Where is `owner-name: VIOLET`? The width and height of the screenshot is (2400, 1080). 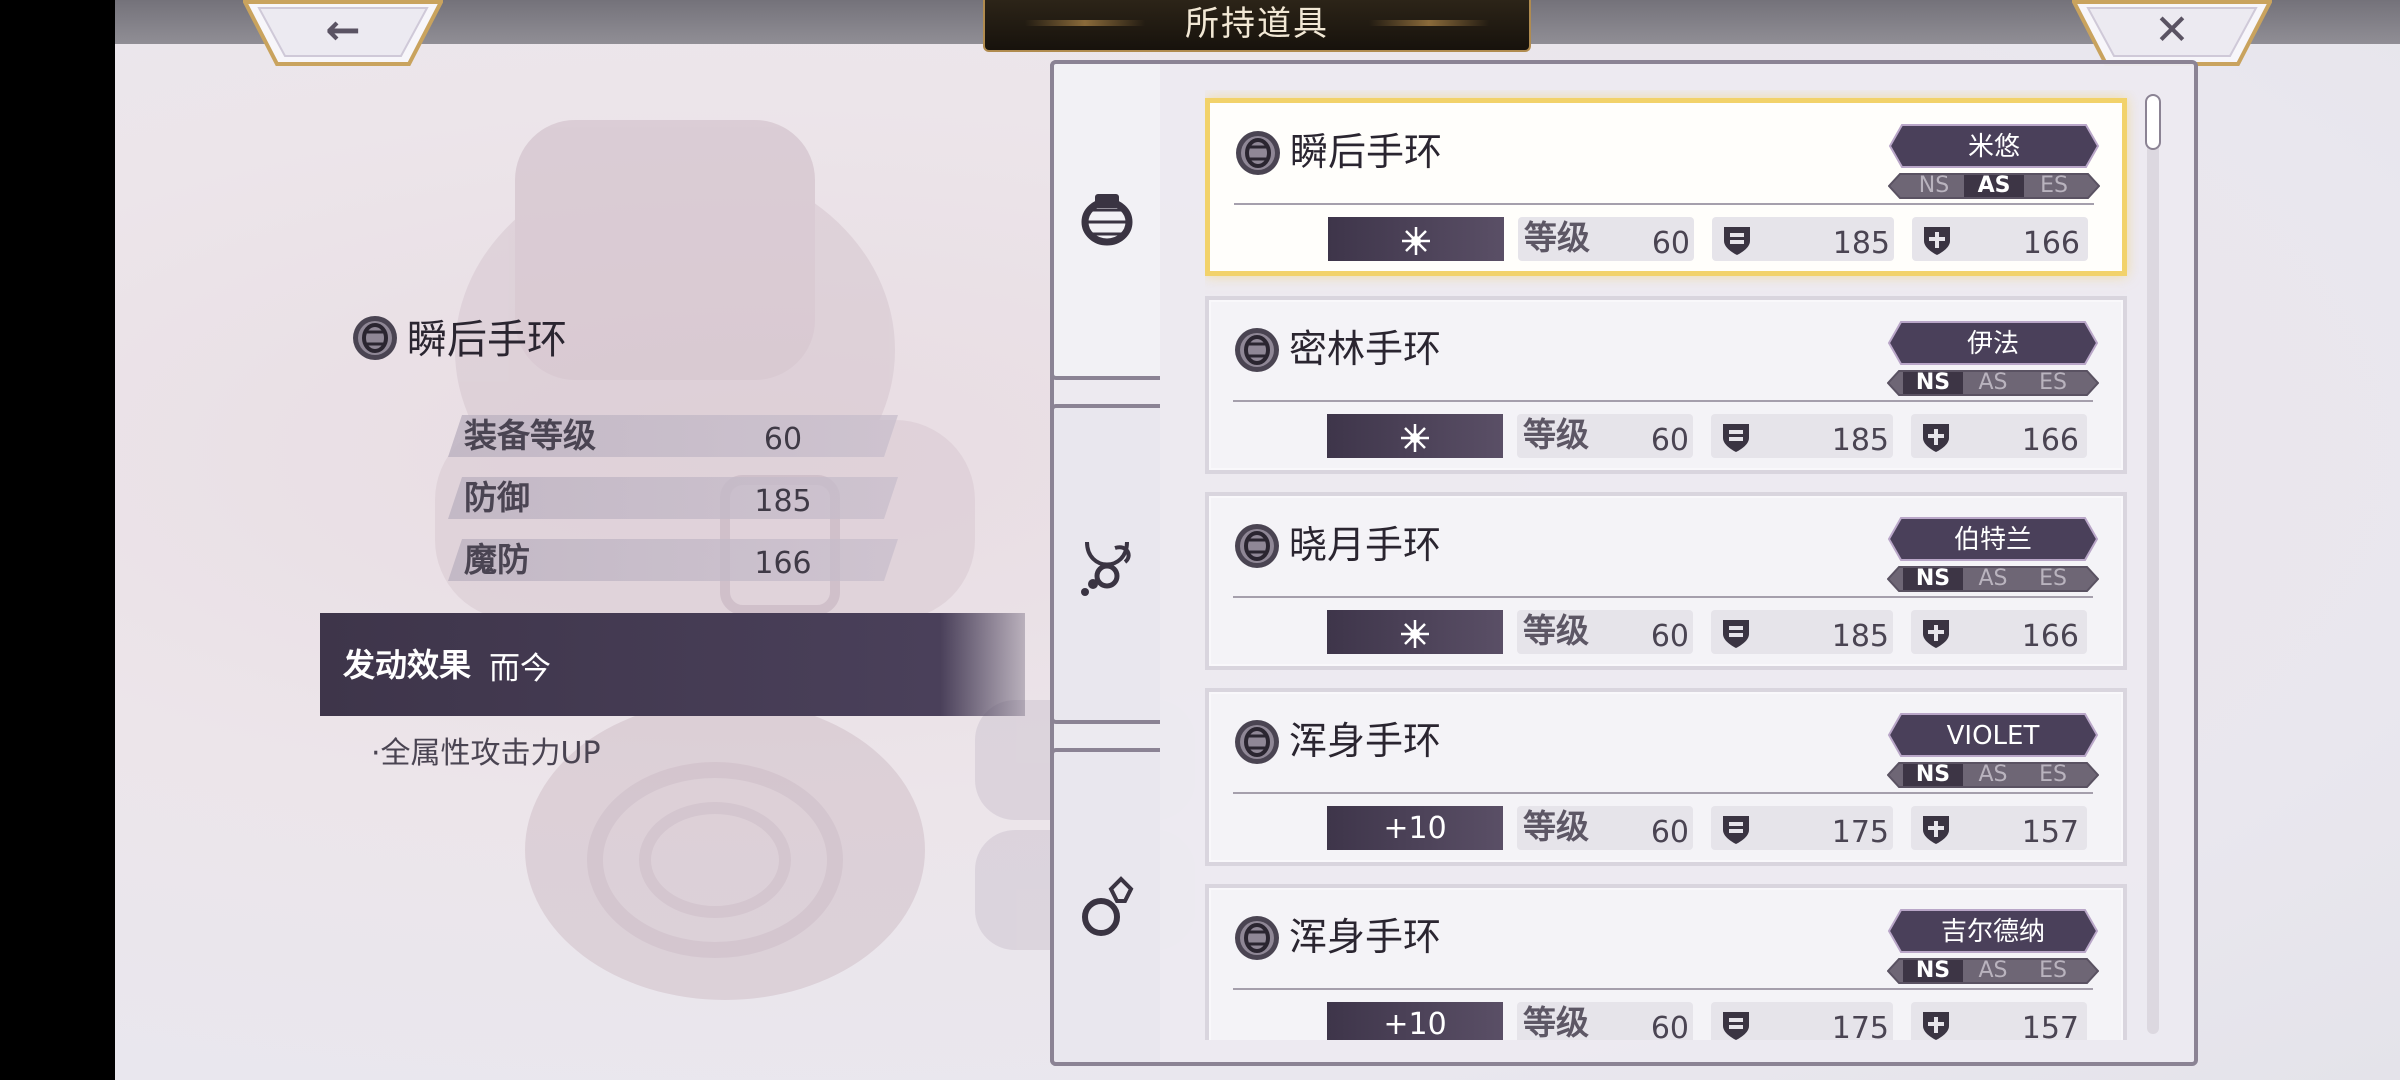 owner-name: VIOLET is located at coordinates (1993, 736).